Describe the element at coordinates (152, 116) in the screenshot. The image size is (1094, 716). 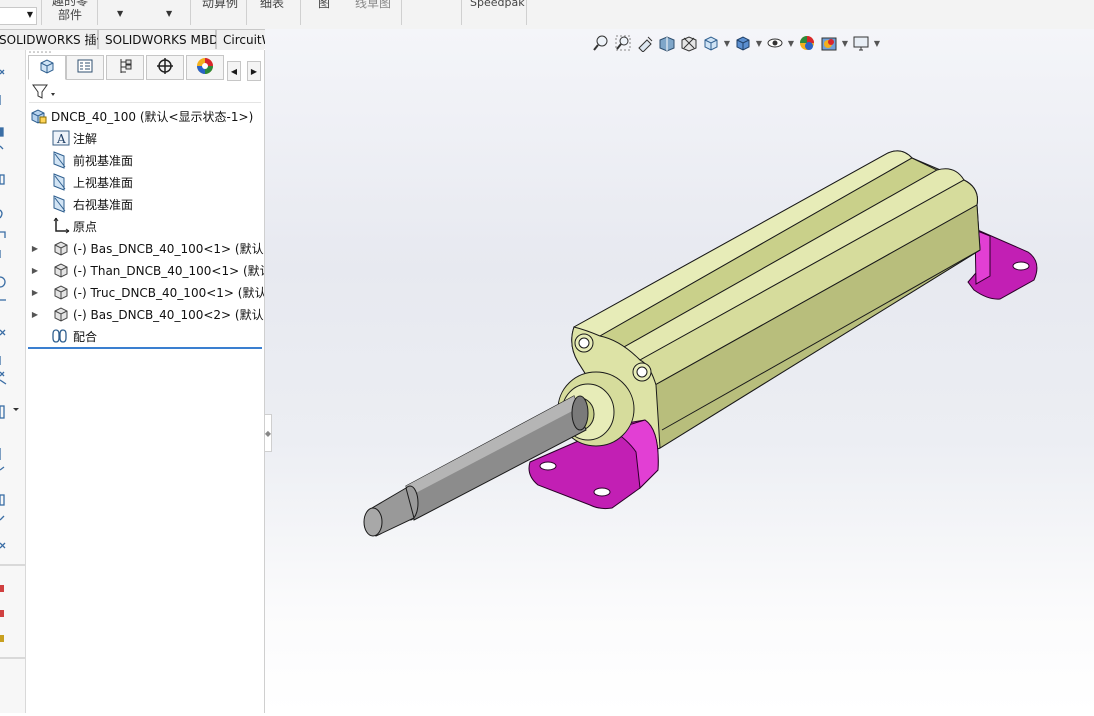
I see `tree-root-label: DNCB_40_100 (默认<显示状态-1>)` at that location.